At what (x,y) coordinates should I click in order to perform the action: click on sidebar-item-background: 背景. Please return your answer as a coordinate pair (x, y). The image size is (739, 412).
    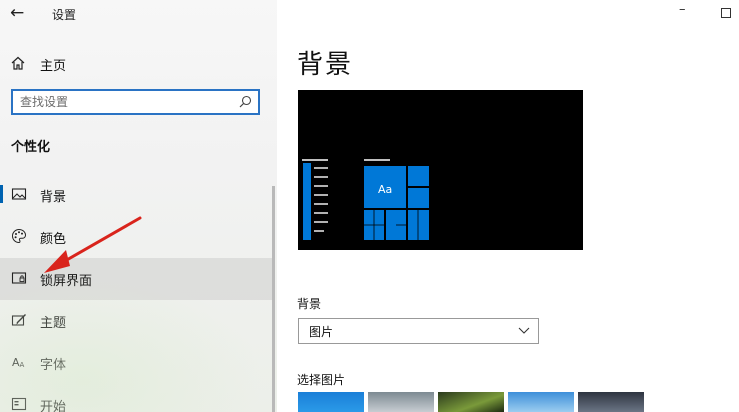
    Looking at the image, I should click on (136, 195).